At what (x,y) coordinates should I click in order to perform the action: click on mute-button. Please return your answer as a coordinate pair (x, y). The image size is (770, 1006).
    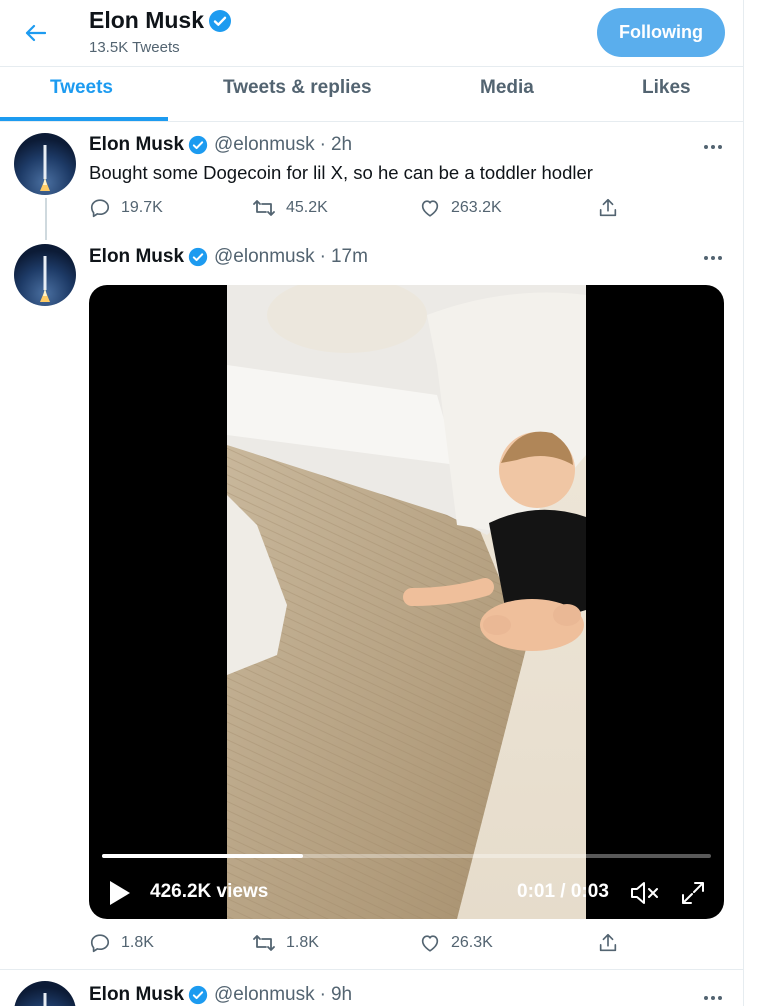
    Looking at the image, I should click on (645, 893).